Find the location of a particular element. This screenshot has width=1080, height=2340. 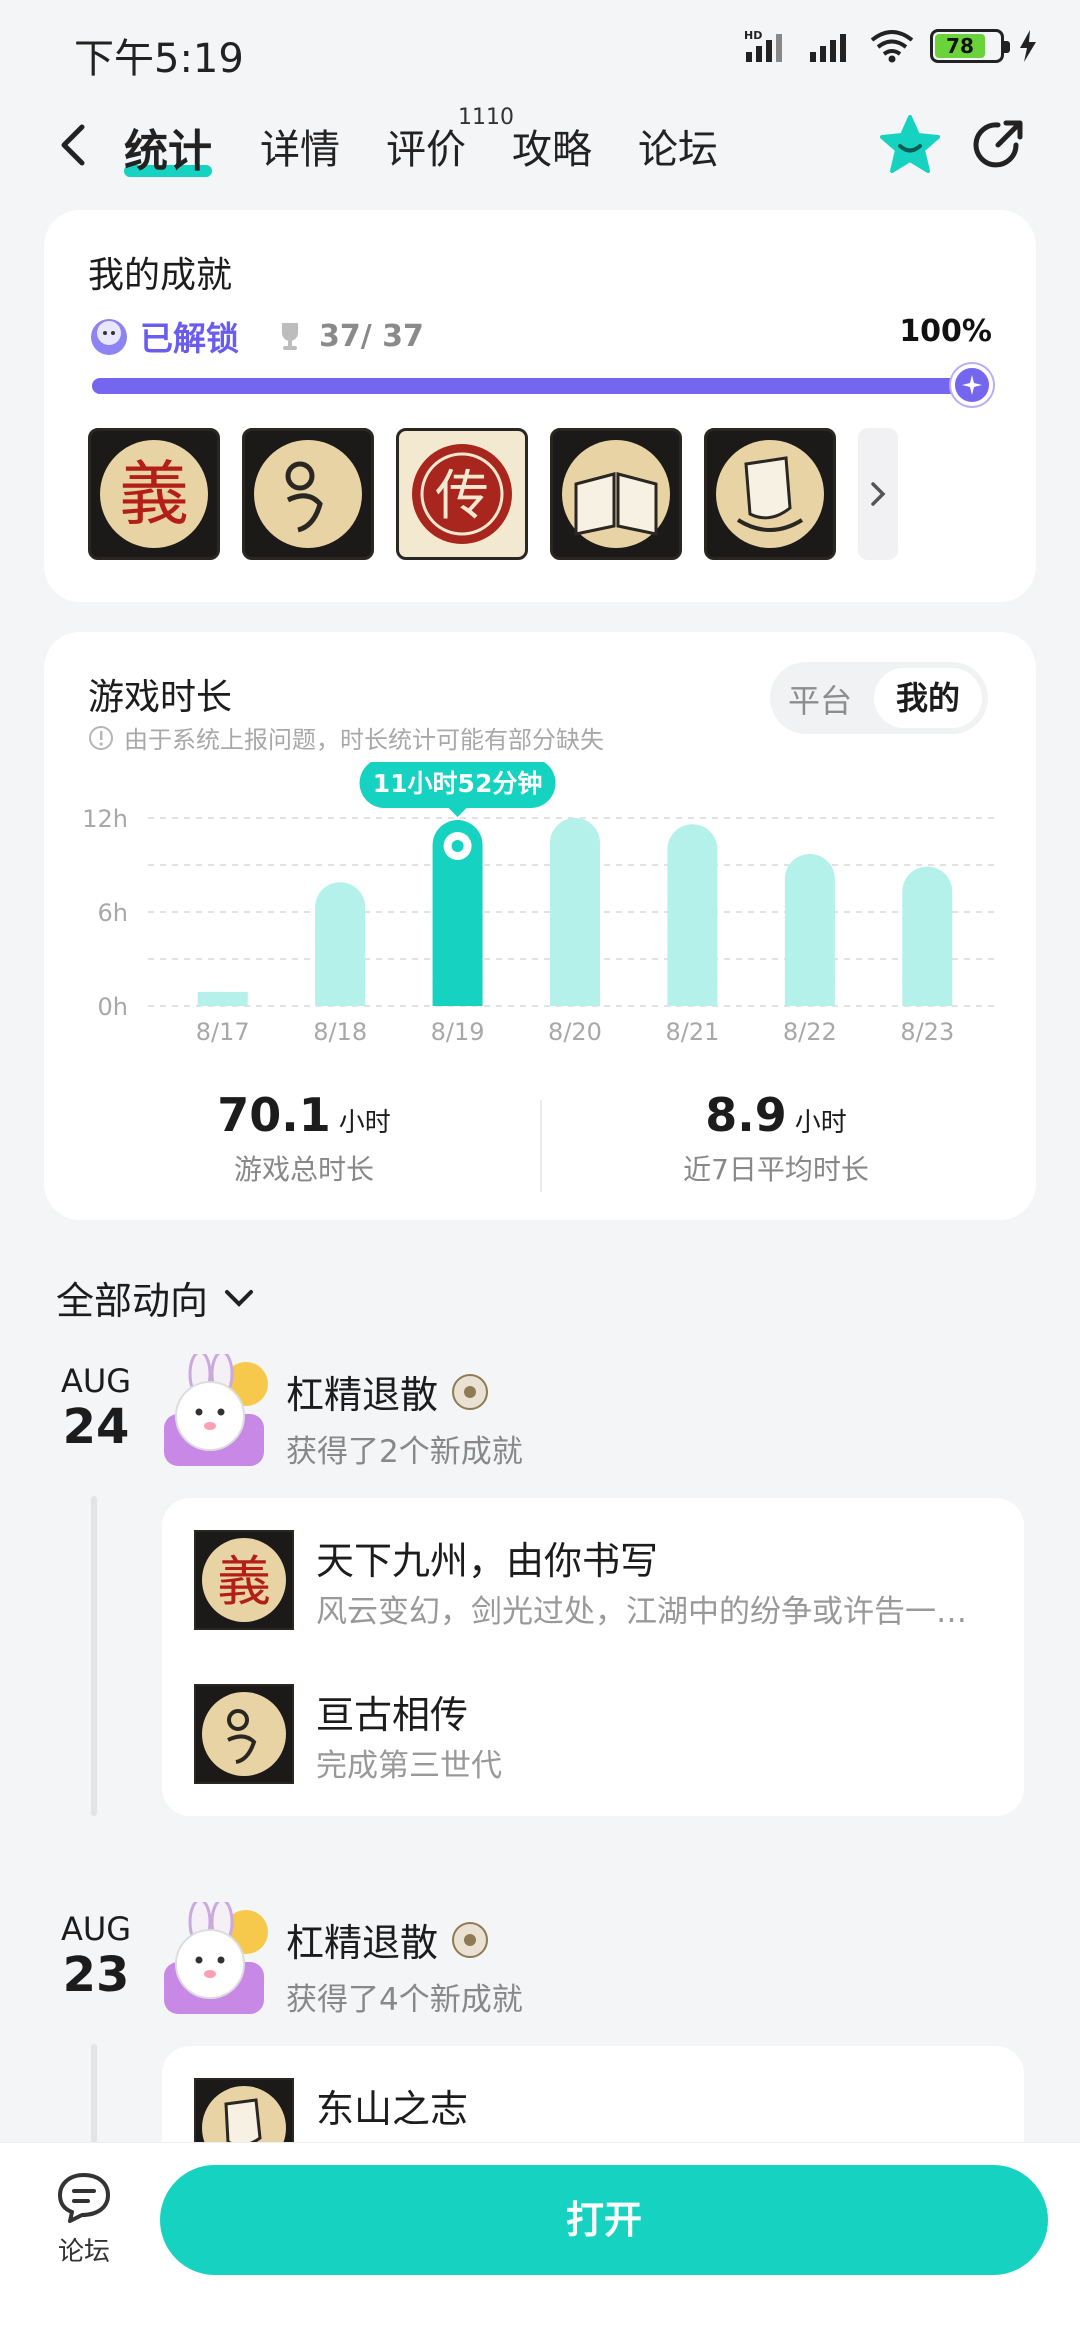

total-playtime-value: 70.1 is located at coordinates (274, 1115).